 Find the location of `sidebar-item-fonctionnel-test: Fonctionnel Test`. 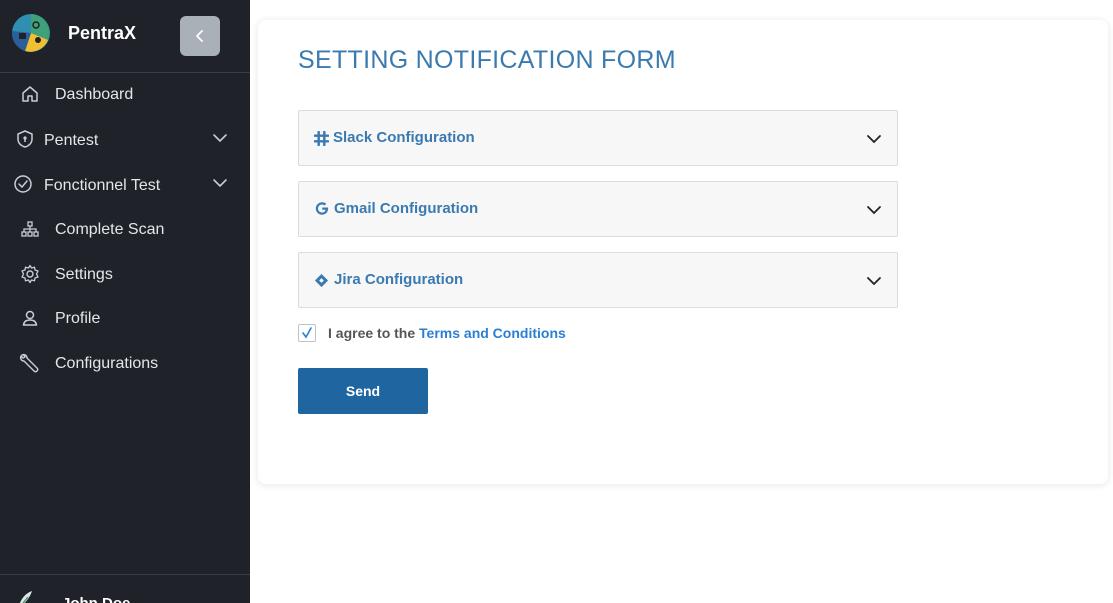

sidebar-item-fonctionnel-test: Fonctionnel Test is located at coordinates (125, 185).